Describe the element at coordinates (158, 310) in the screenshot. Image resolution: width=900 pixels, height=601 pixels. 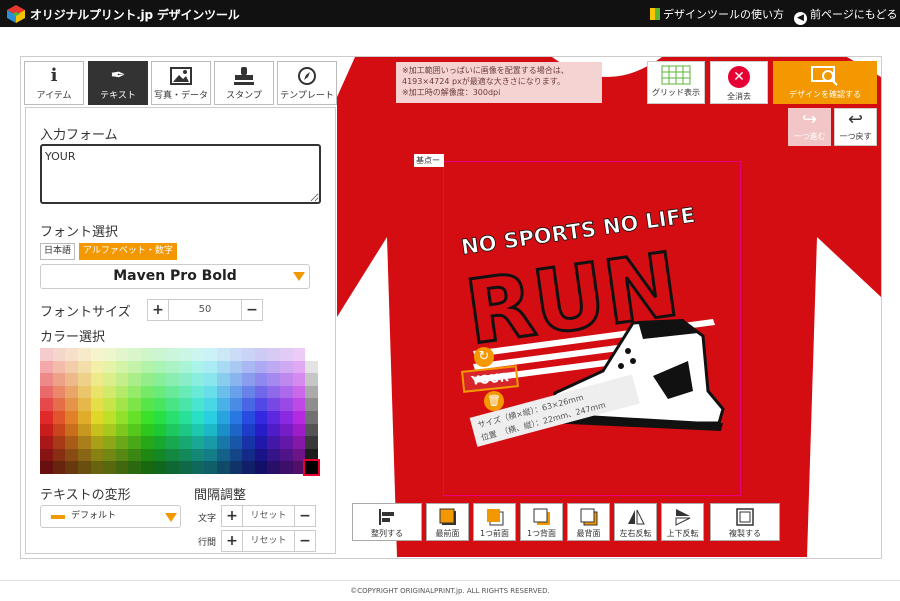
I see `increase-button: +` at that location.